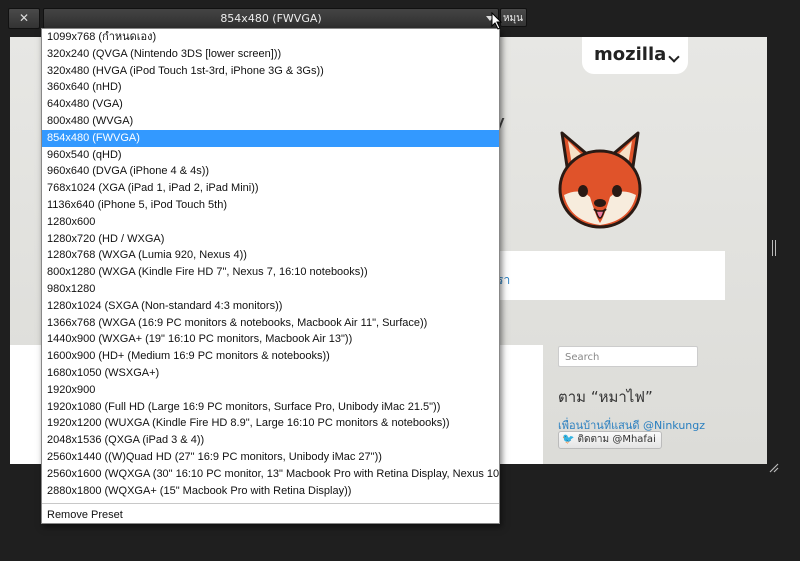  I want to click on mozilla-tab: mozilla, so click(635, 55).